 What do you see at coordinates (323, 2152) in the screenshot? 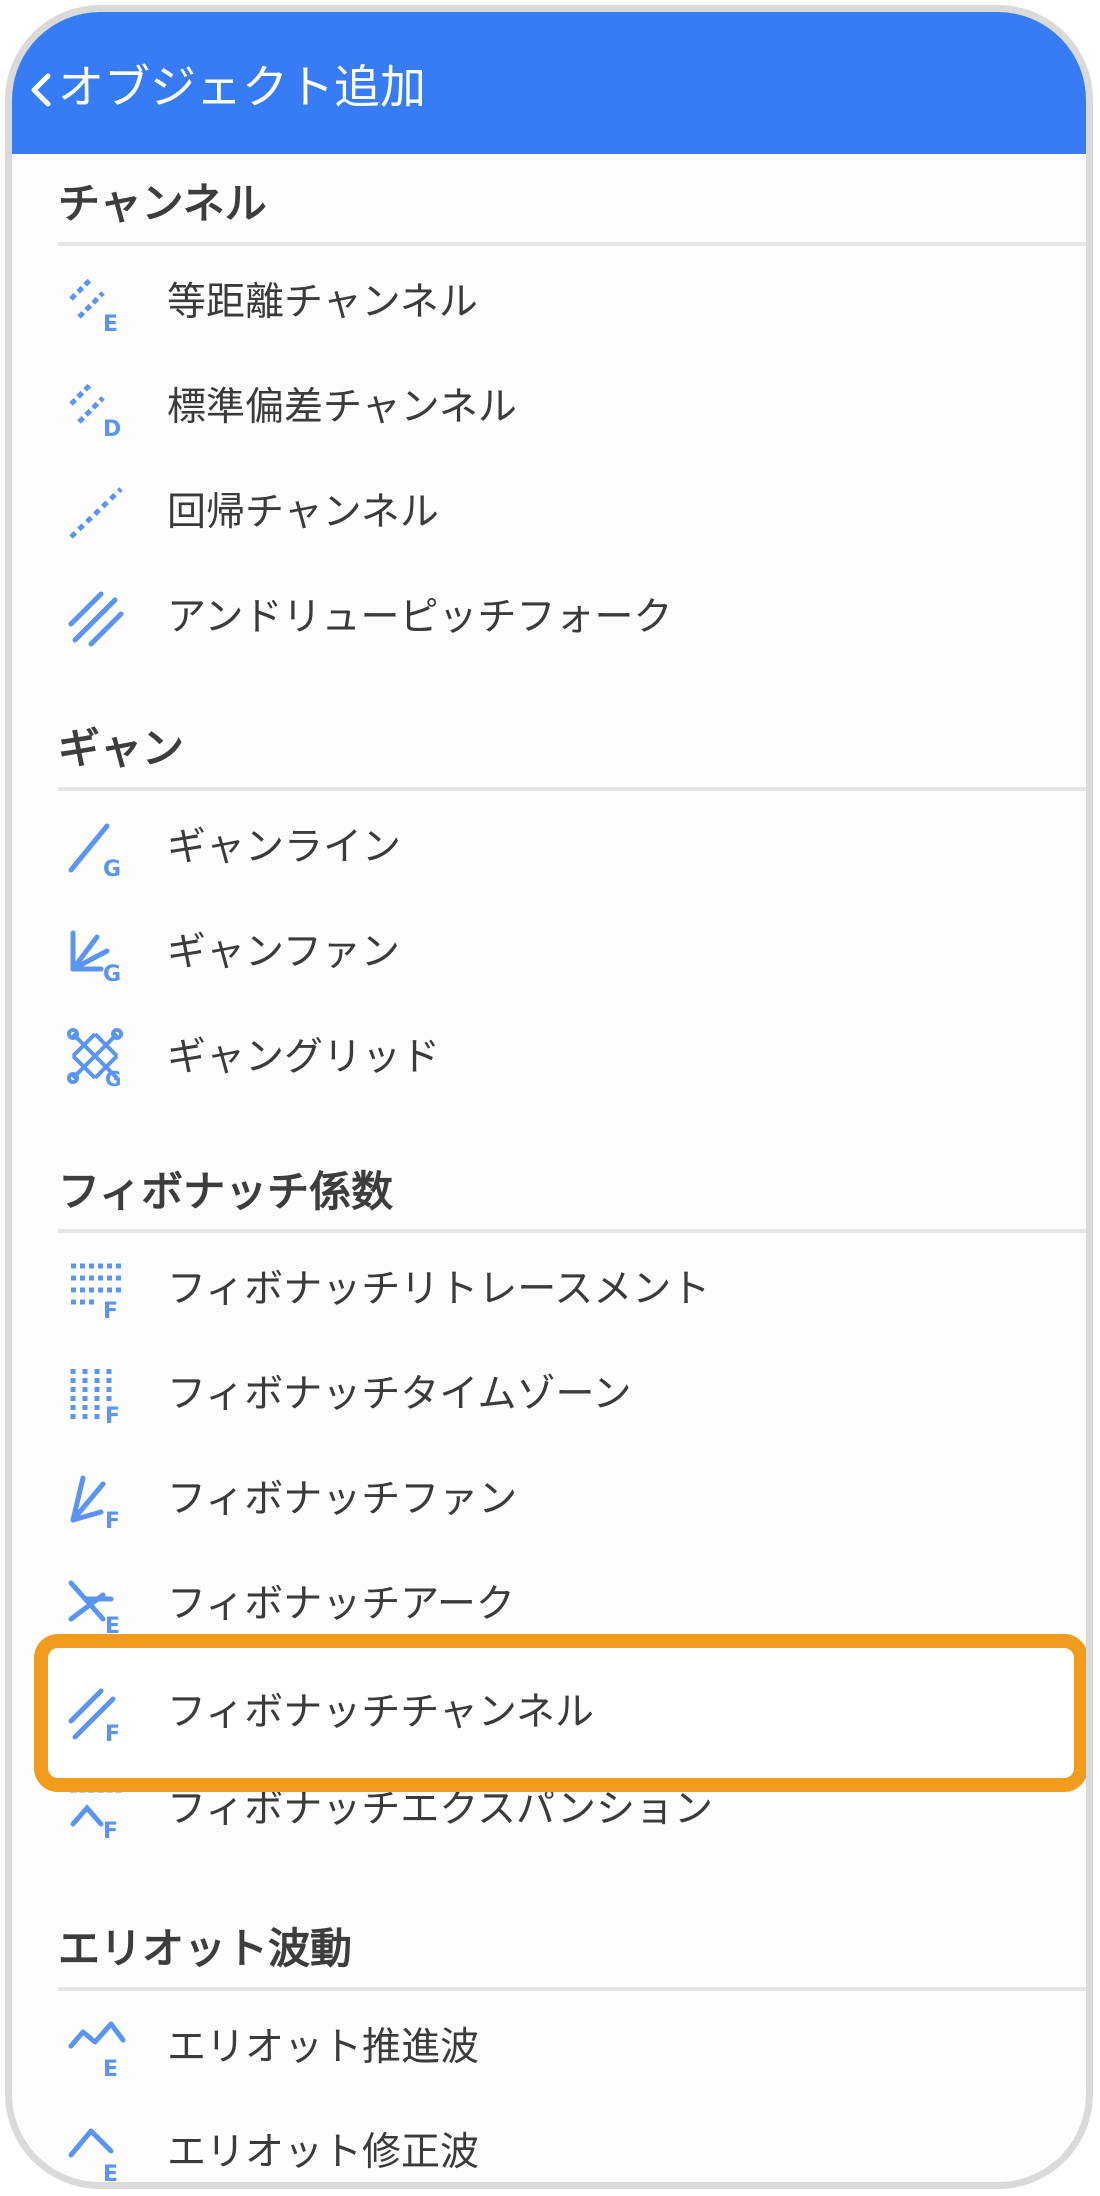
I see `item-label: エリオット修正波` at bounding box center [323, 2152].